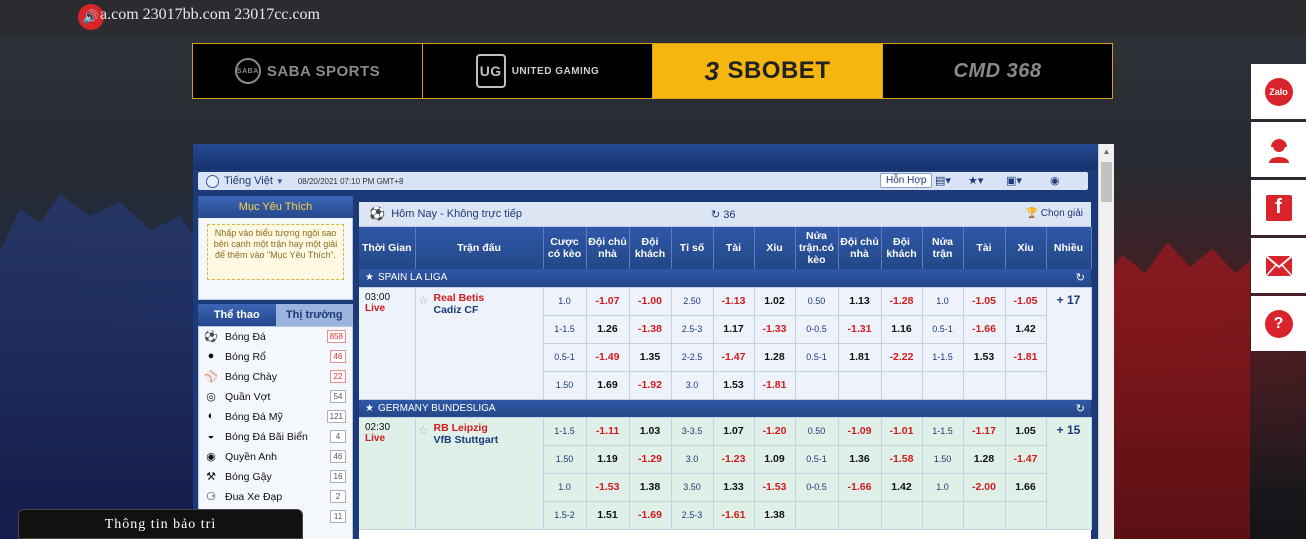 This screenshot has height=539, width=1306. Describe the element at coordinates (734, 329) in the screenshot. I see `odds-cell: 1.17` at that location.